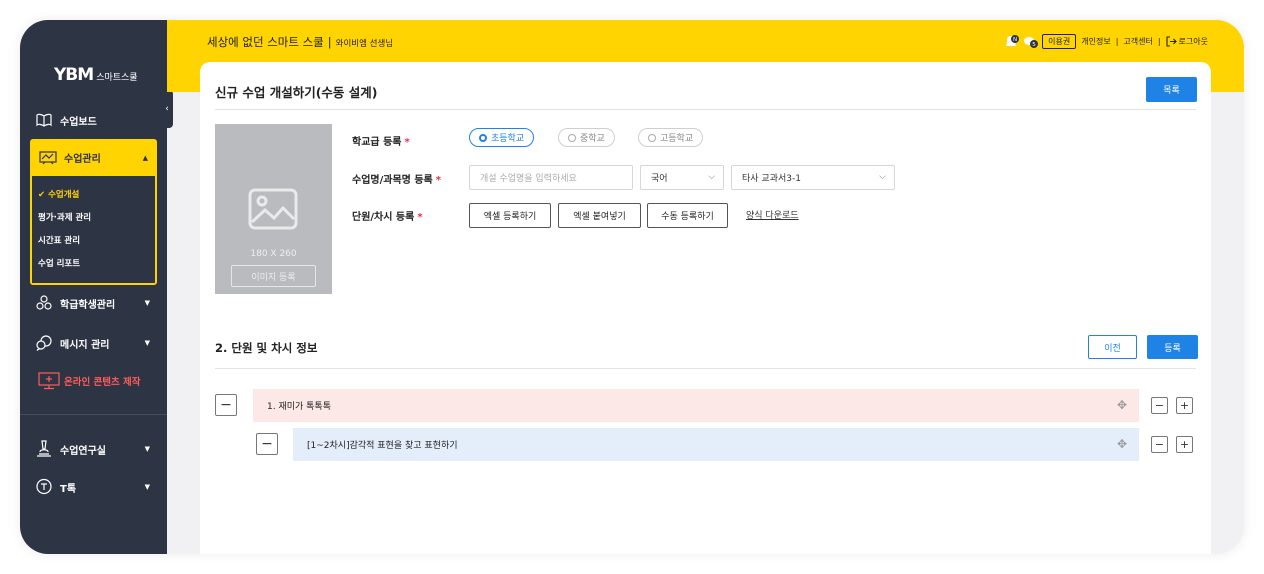 The image size is (1264, 574). What do you see at coordinates (659, 179) in the screenshot?
I see `subject-select-value: 국어` at bounding box center [659, 179].